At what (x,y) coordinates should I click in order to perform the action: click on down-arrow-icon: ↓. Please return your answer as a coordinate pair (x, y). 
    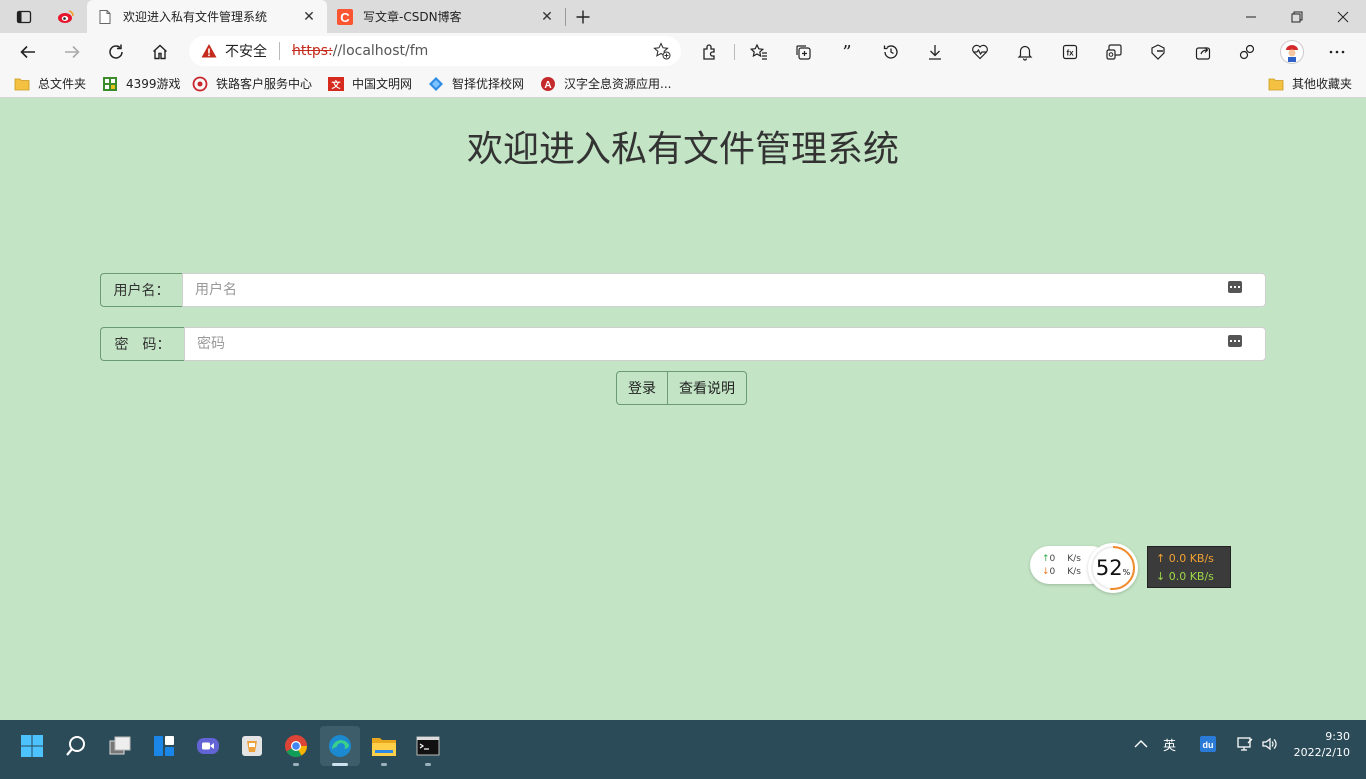
    Looking at the image, I should click on (1046, 572).